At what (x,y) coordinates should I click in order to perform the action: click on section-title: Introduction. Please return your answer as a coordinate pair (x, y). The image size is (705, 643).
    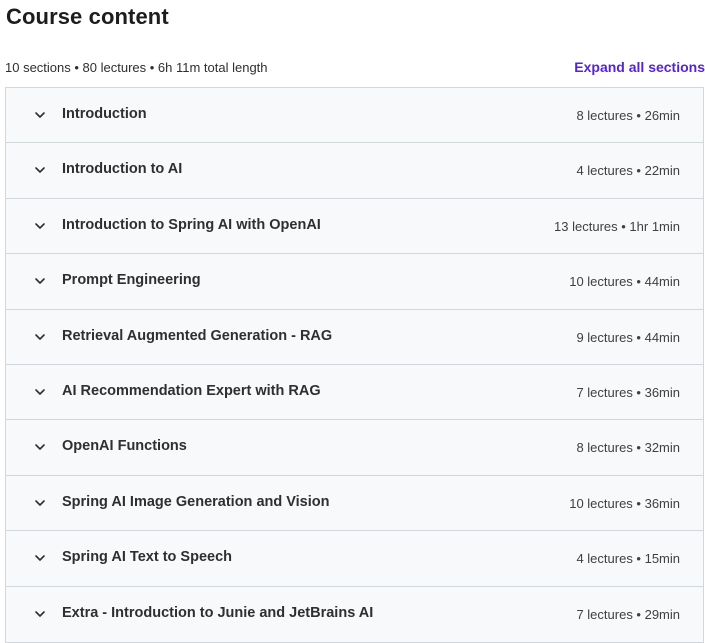
    Looking at the image, I should click on (104, 114).